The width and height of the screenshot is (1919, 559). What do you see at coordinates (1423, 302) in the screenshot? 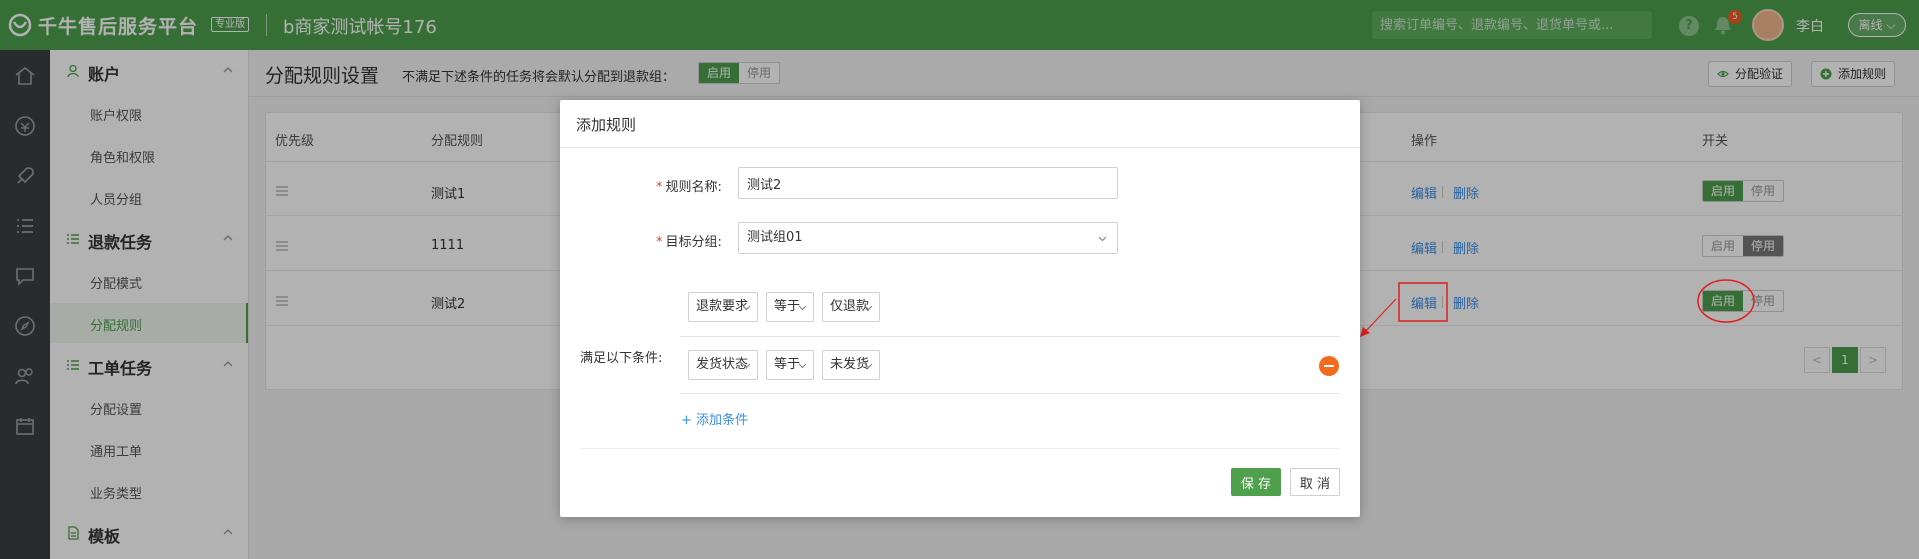
I see `annotation-box` at bounding box center [1423, 302].